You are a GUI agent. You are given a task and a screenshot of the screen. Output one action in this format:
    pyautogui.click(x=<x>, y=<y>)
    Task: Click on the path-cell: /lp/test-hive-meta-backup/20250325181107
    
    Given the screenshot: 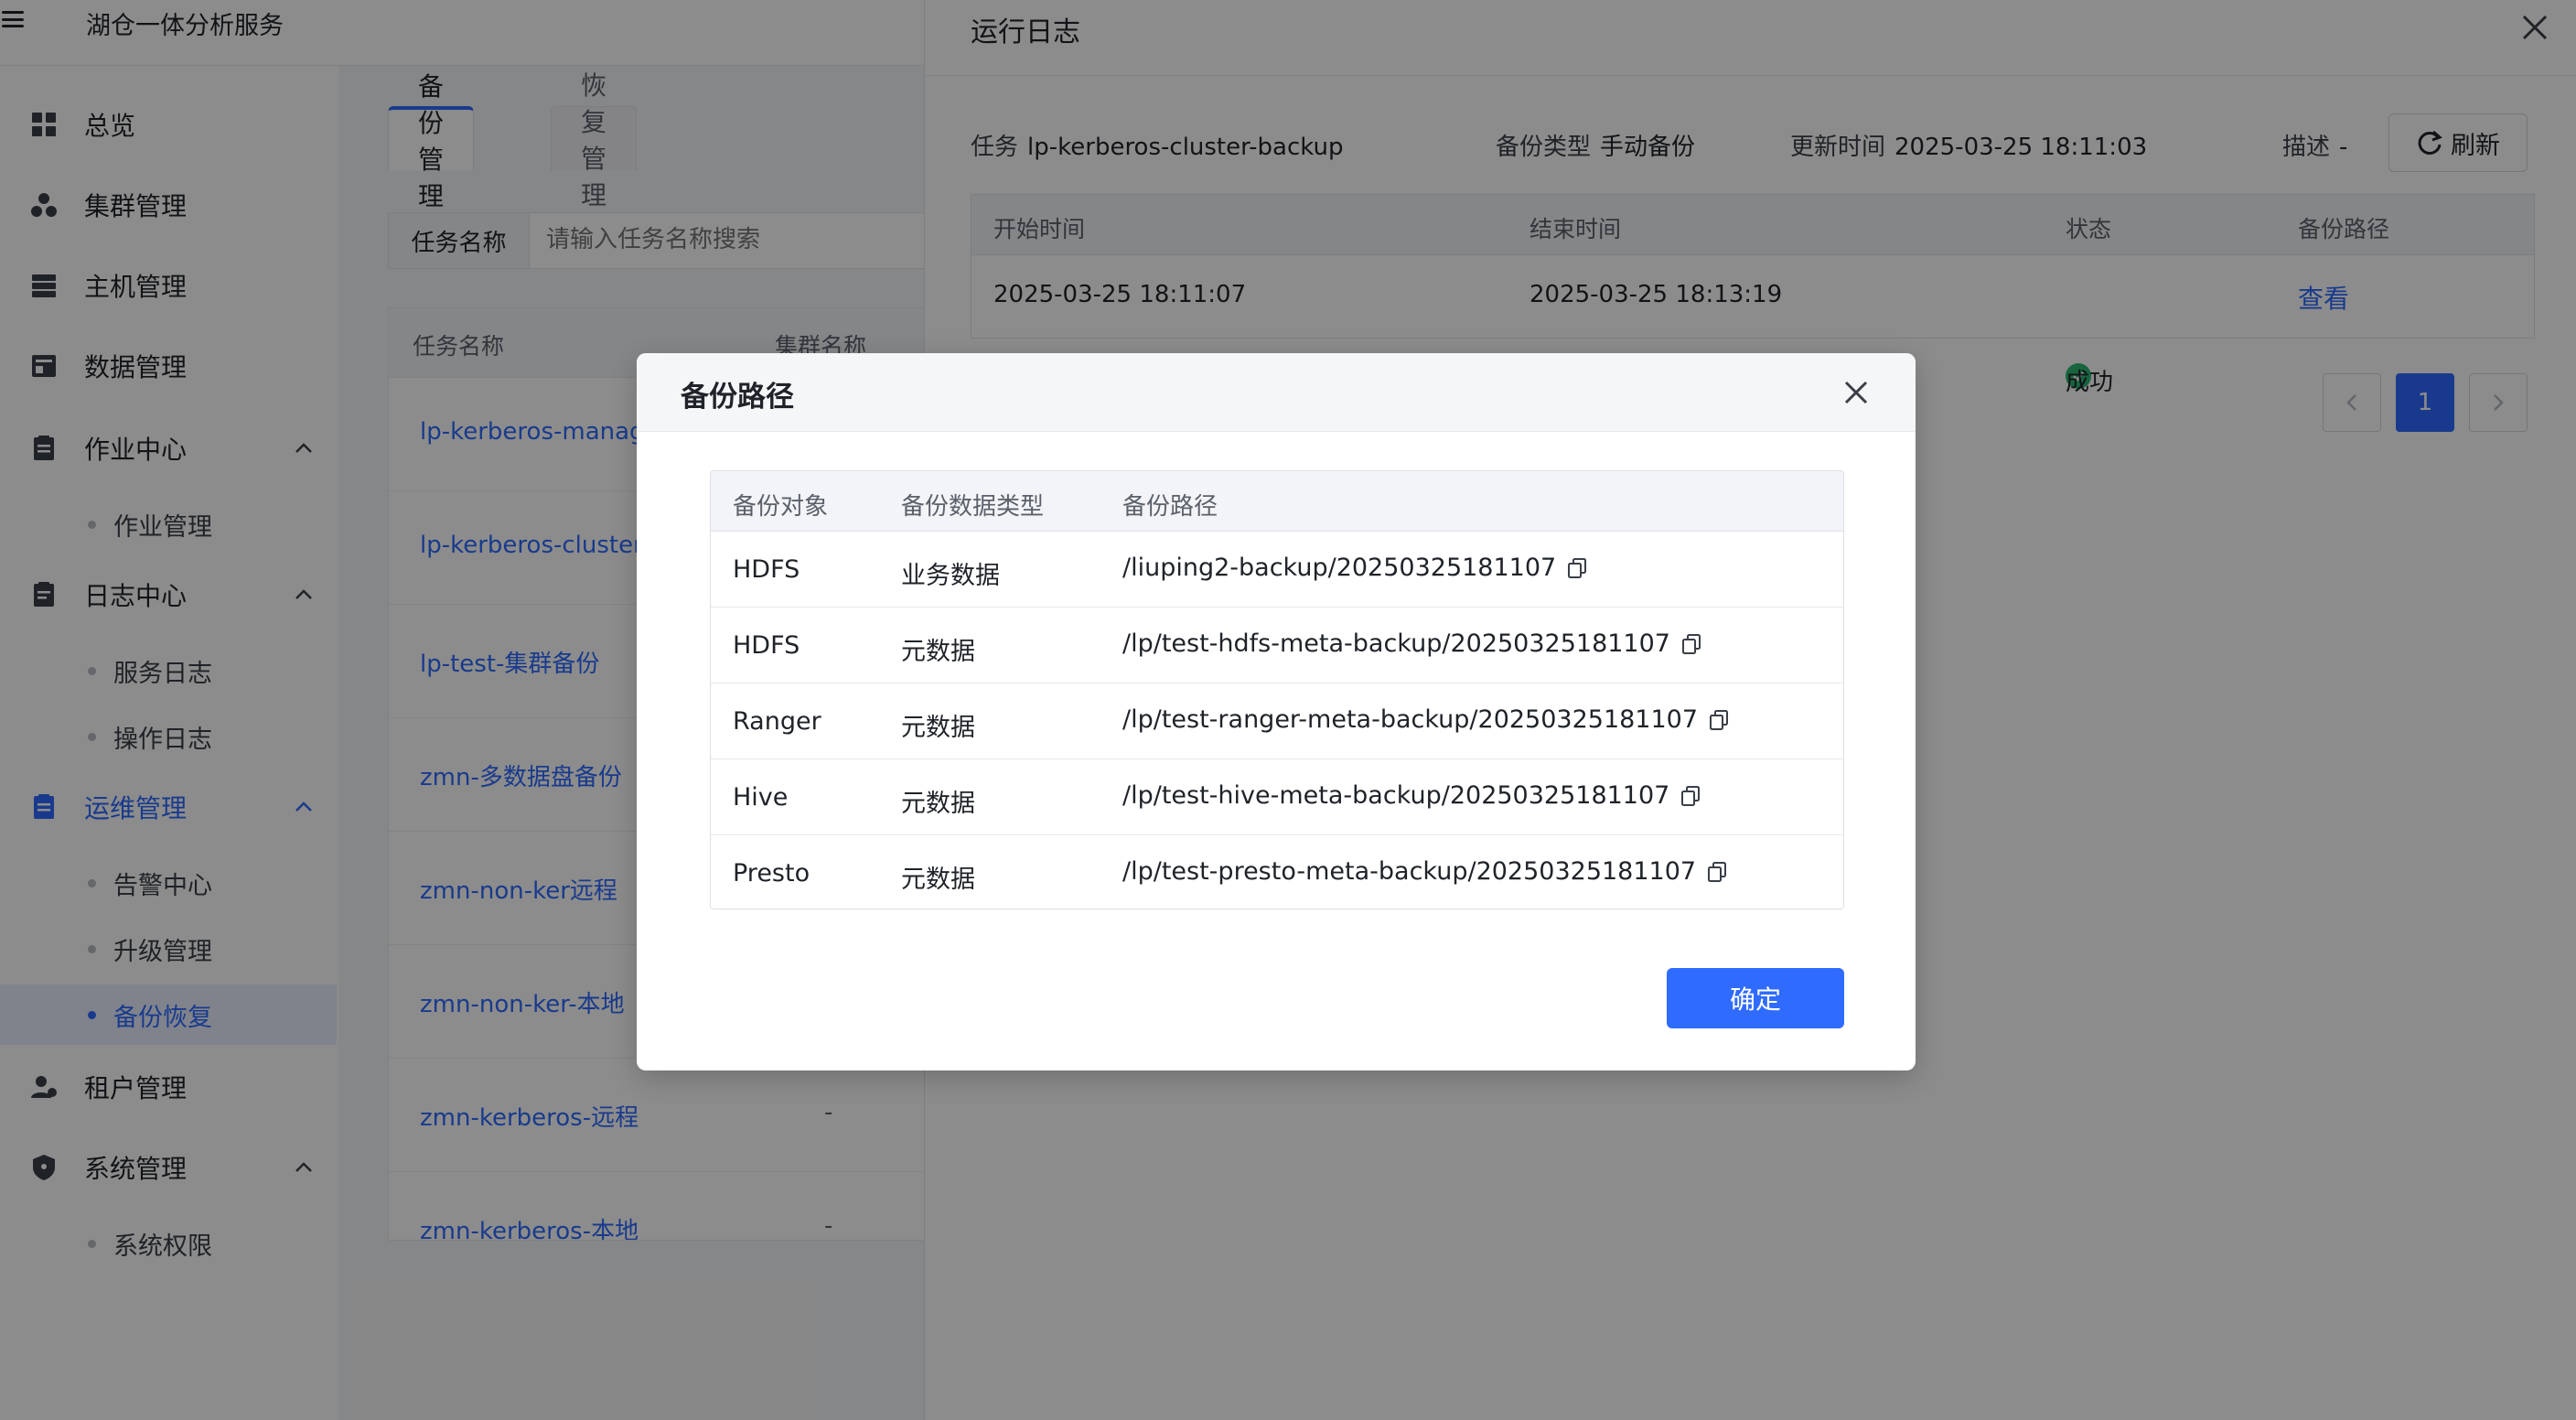 What is the action you would take?
    pyautogui.click(x=1412, y=795)
    